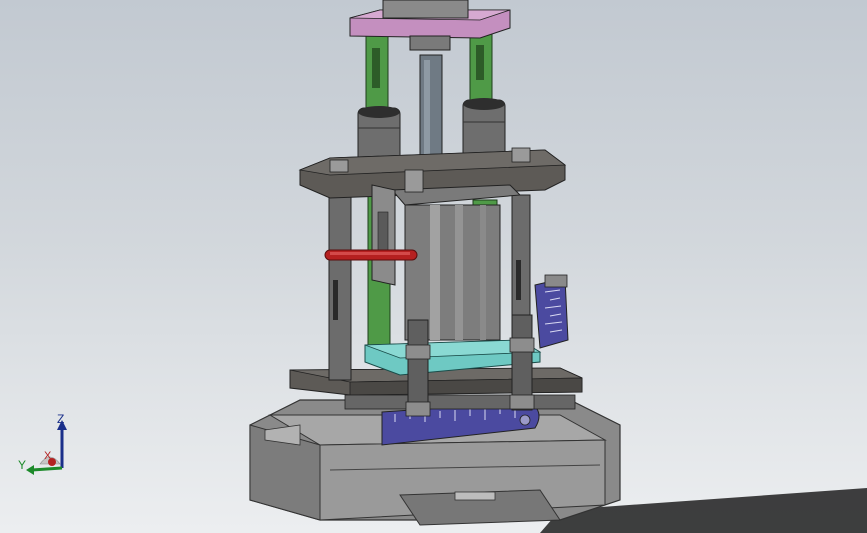 This screenshot has height=533, width=867. What do you see at coordinates (49, 445) in the screenshot?
I see `coordinate-triad: Z Y X` at bounding box center [49, 445].